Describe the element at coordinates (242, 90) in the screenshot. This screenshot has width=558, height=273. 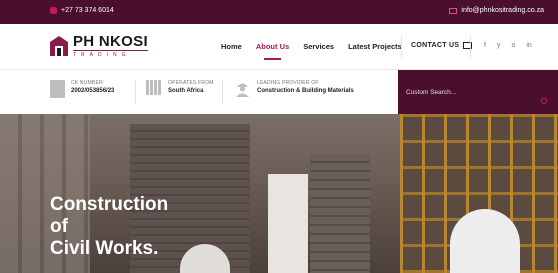
I see `worker-icon` at that location.